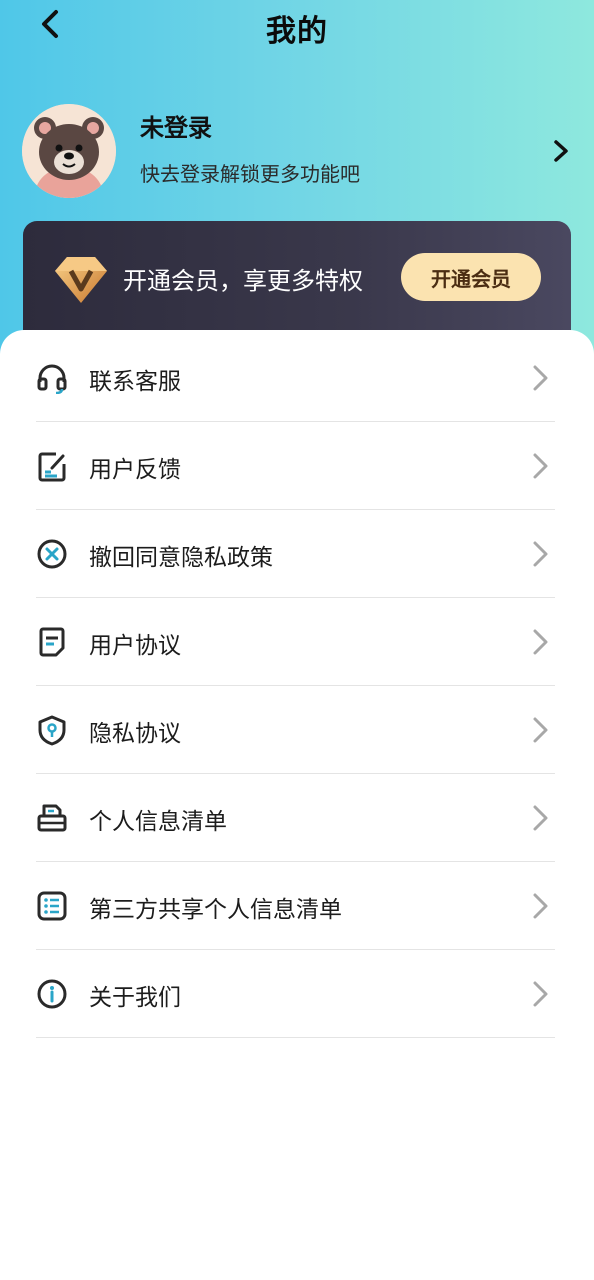 Image resolution: width=594 pixels, height=1280 pixels. What do you see at coordinates (295, 554) in the screenshot?
I see `menu-item-revoke-privacy: 撤回同意隐私政策` at bounding box center [295, 554].